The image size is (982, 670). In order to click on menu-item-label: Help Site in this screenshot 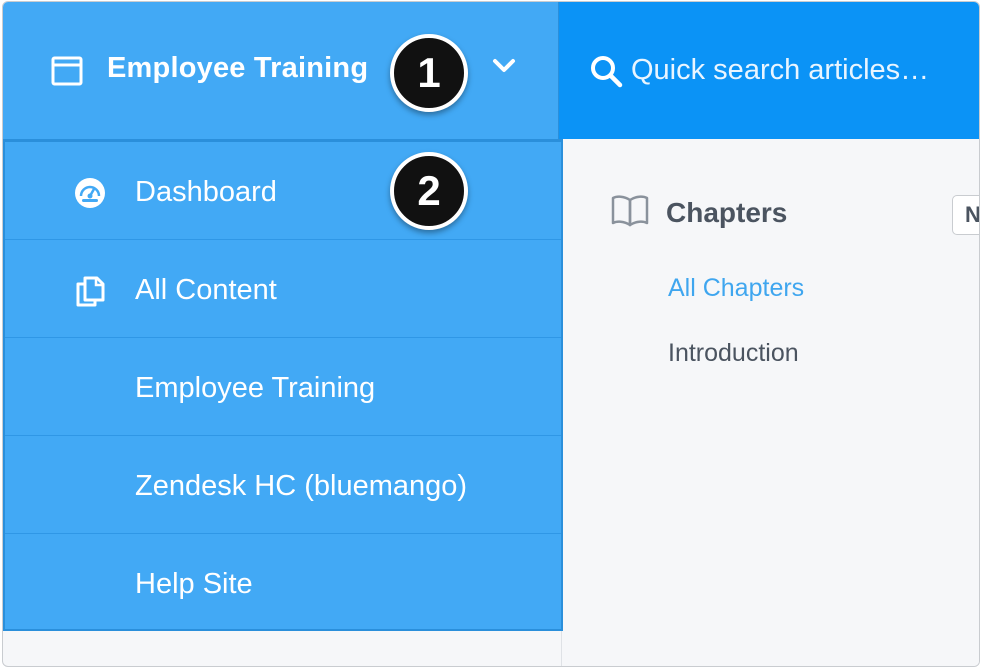, I will do `click(194, 584)`.